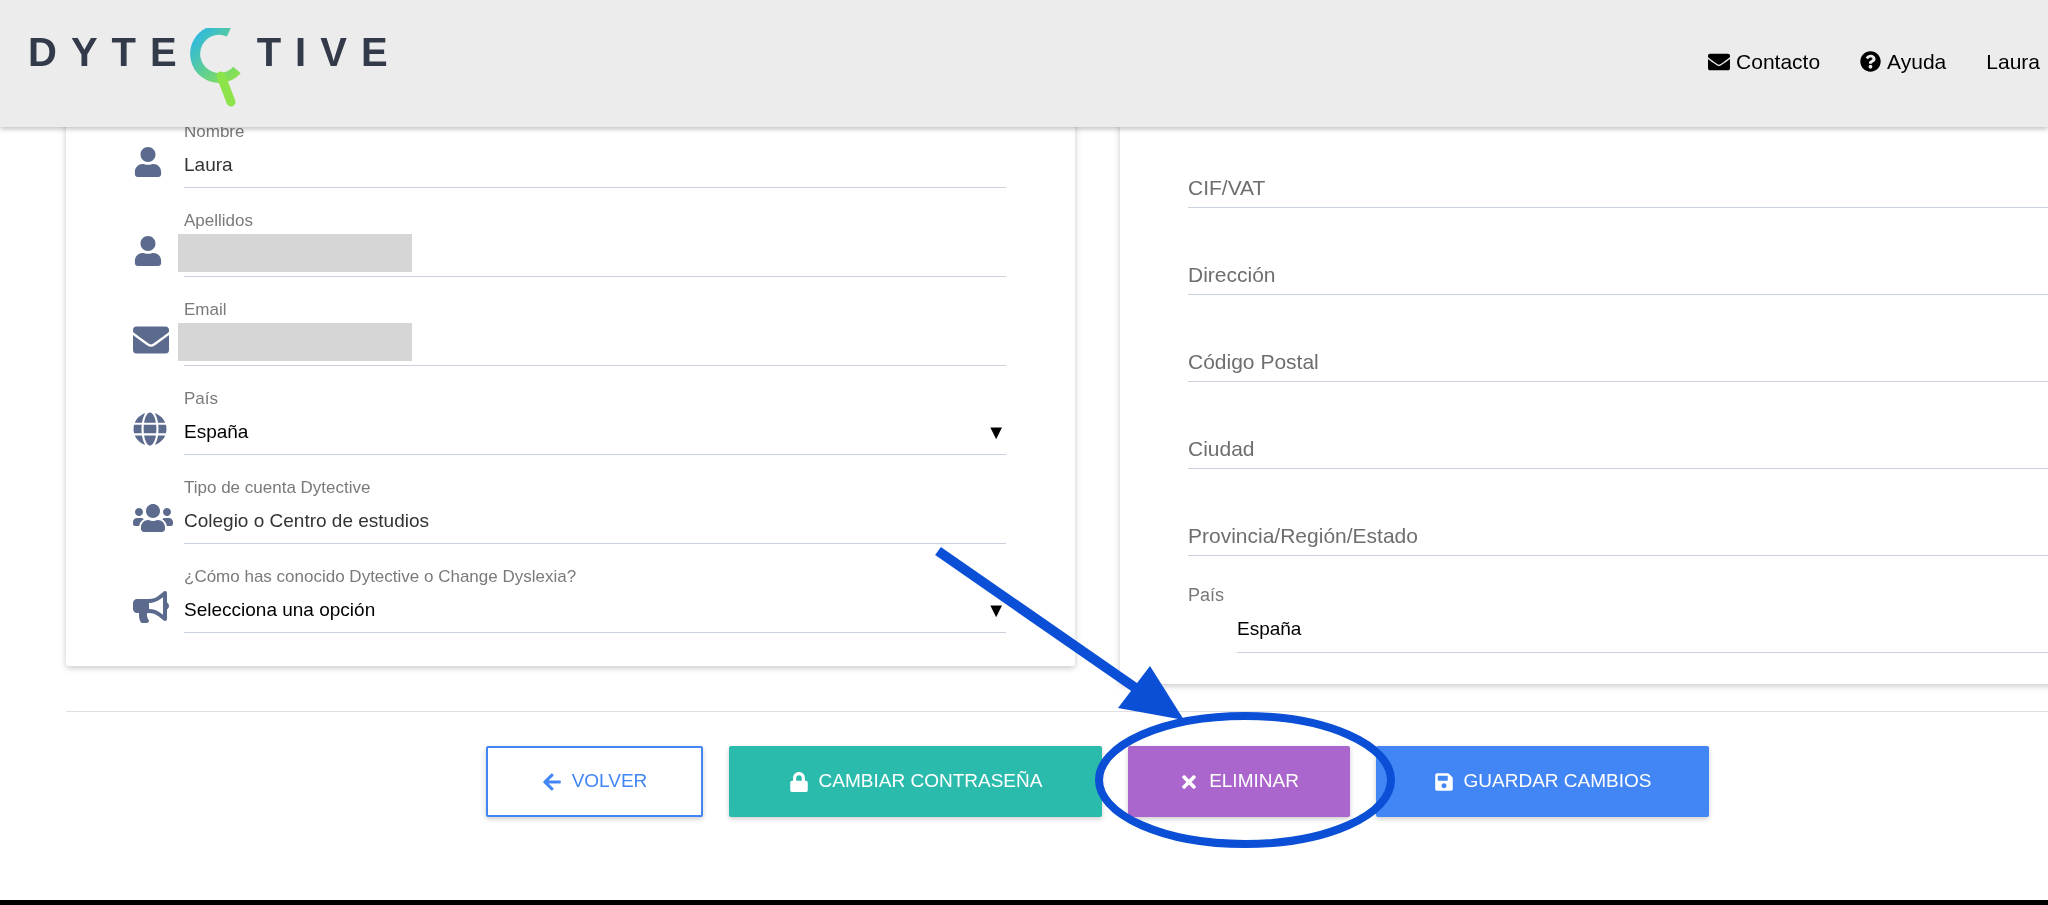 Image resolution: width=2048 pixels, height=905 pixels. I want to click on field-label: ¿Cómo has conocido Dytective o Change Dyslexia?, so click(381, 577).